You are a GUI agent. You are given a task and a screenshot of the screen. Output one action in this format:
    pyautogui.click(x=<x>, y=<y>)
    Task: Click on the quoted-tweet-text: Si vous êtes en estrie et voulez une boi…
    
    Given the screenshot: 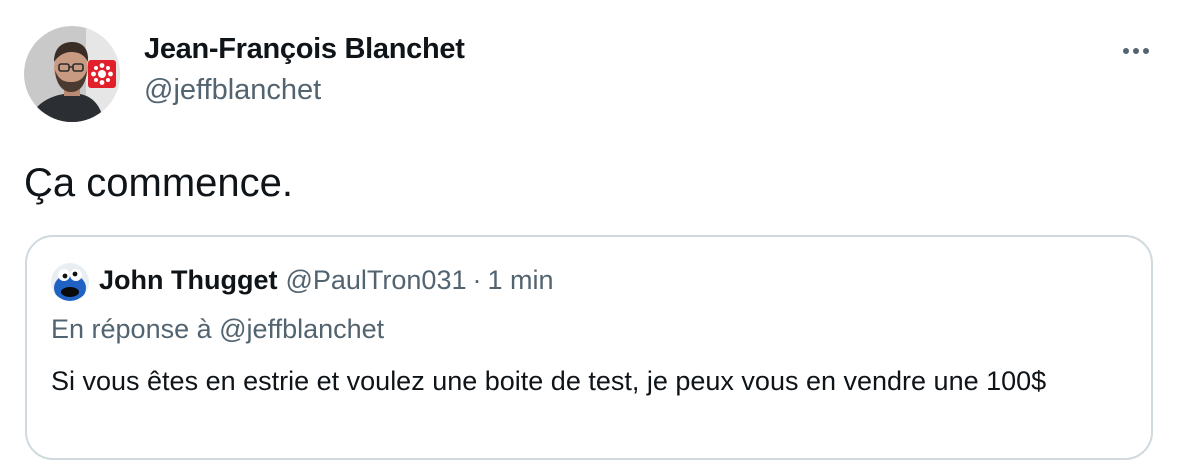 What is the action you would take?
    pyautogui.click(x=549, y=381)
    